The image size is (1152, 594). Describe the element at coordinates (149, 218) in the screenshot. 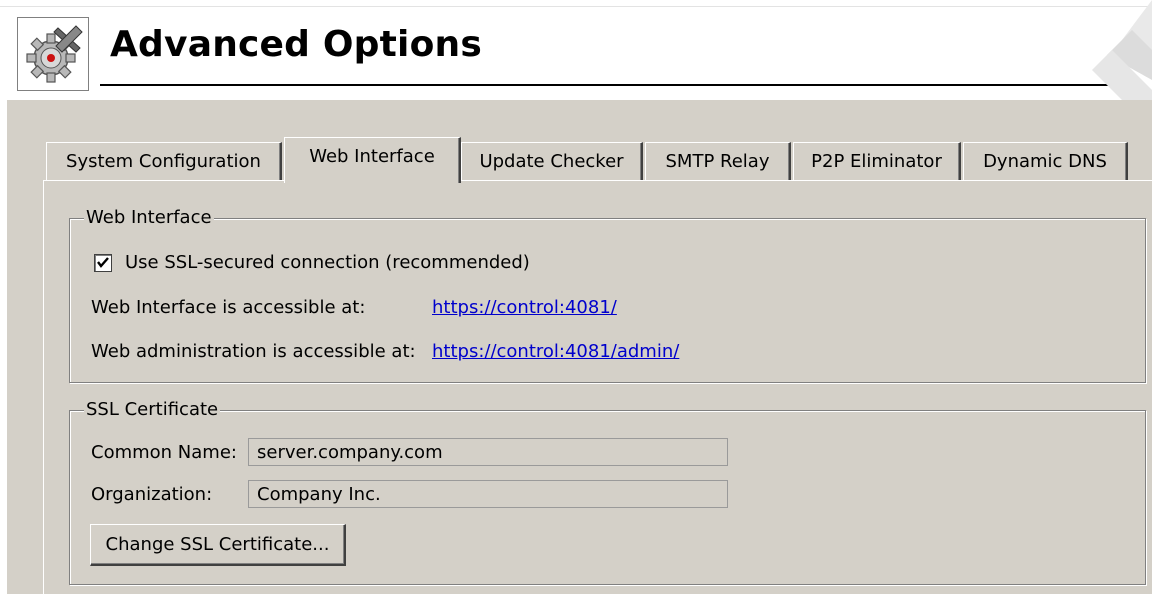

I see `web-interface-group-label: Web Interface` at that location.